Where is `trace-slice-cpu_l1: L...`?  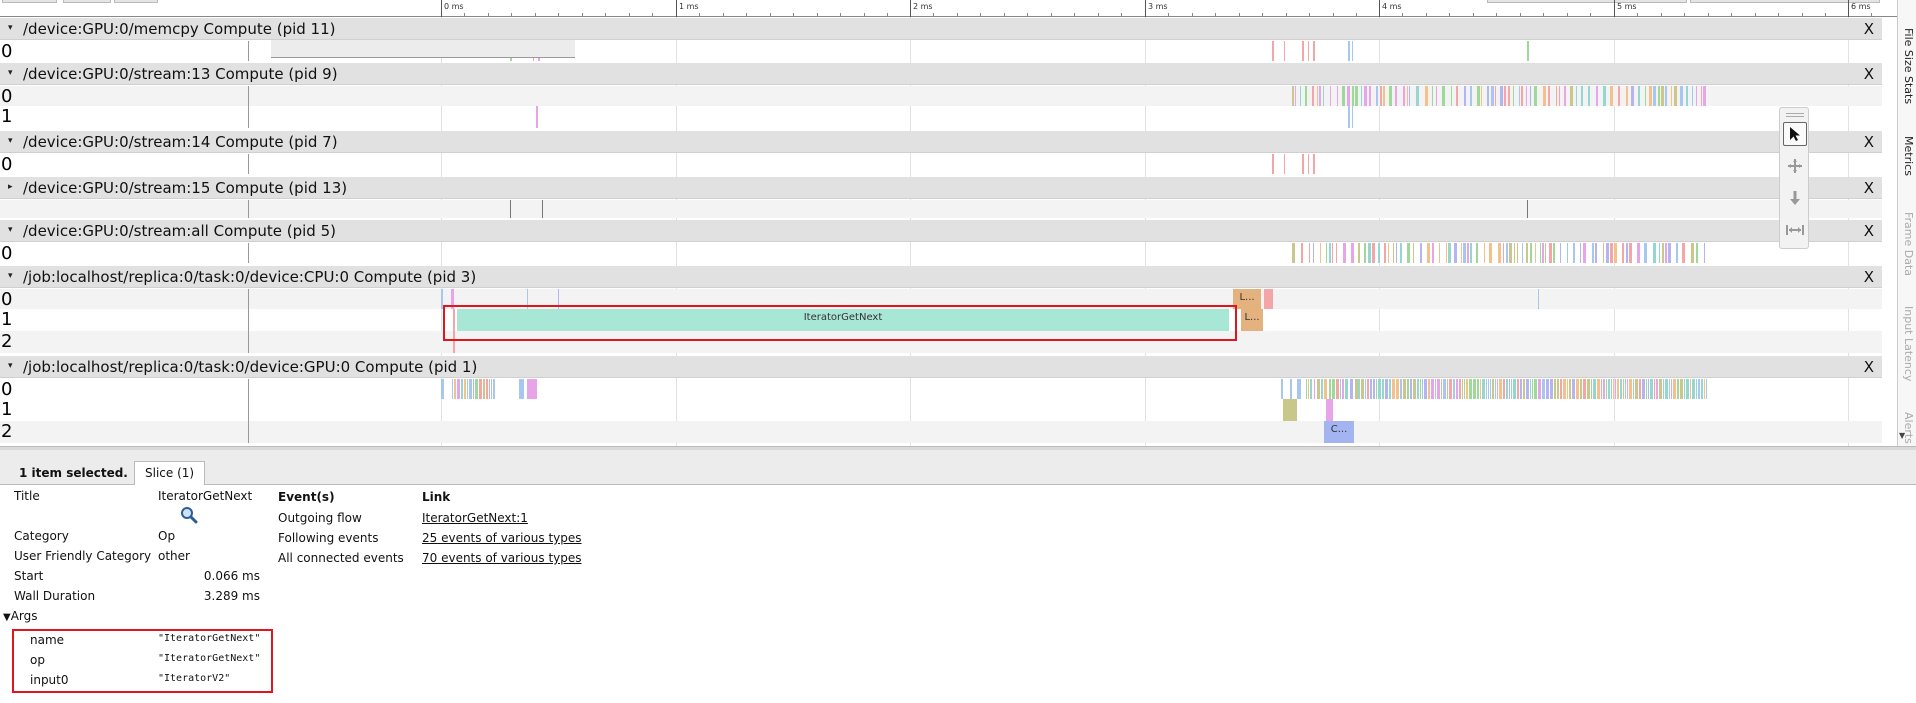 trace-slice-cpu_l1: L... is located at coordinates (1252, 320).